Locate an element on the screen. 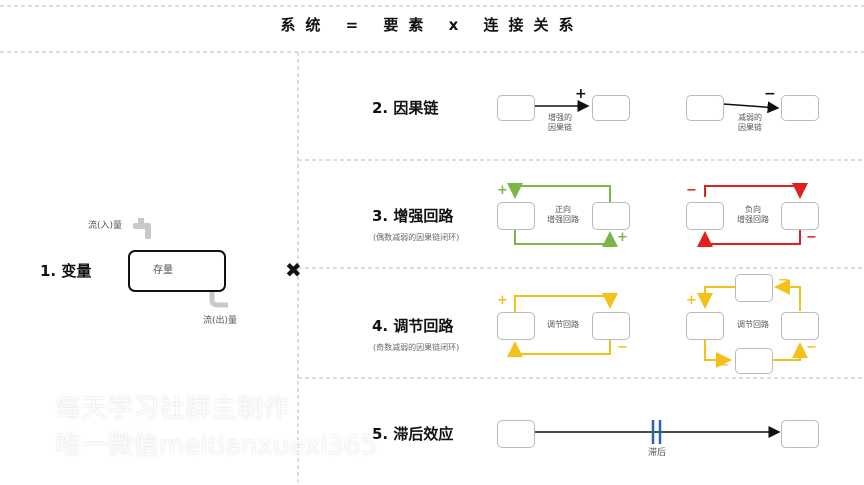 This screenshot has height=485, width=864. outflow-label: 流(出)量 is located at coordinates (220, 321).